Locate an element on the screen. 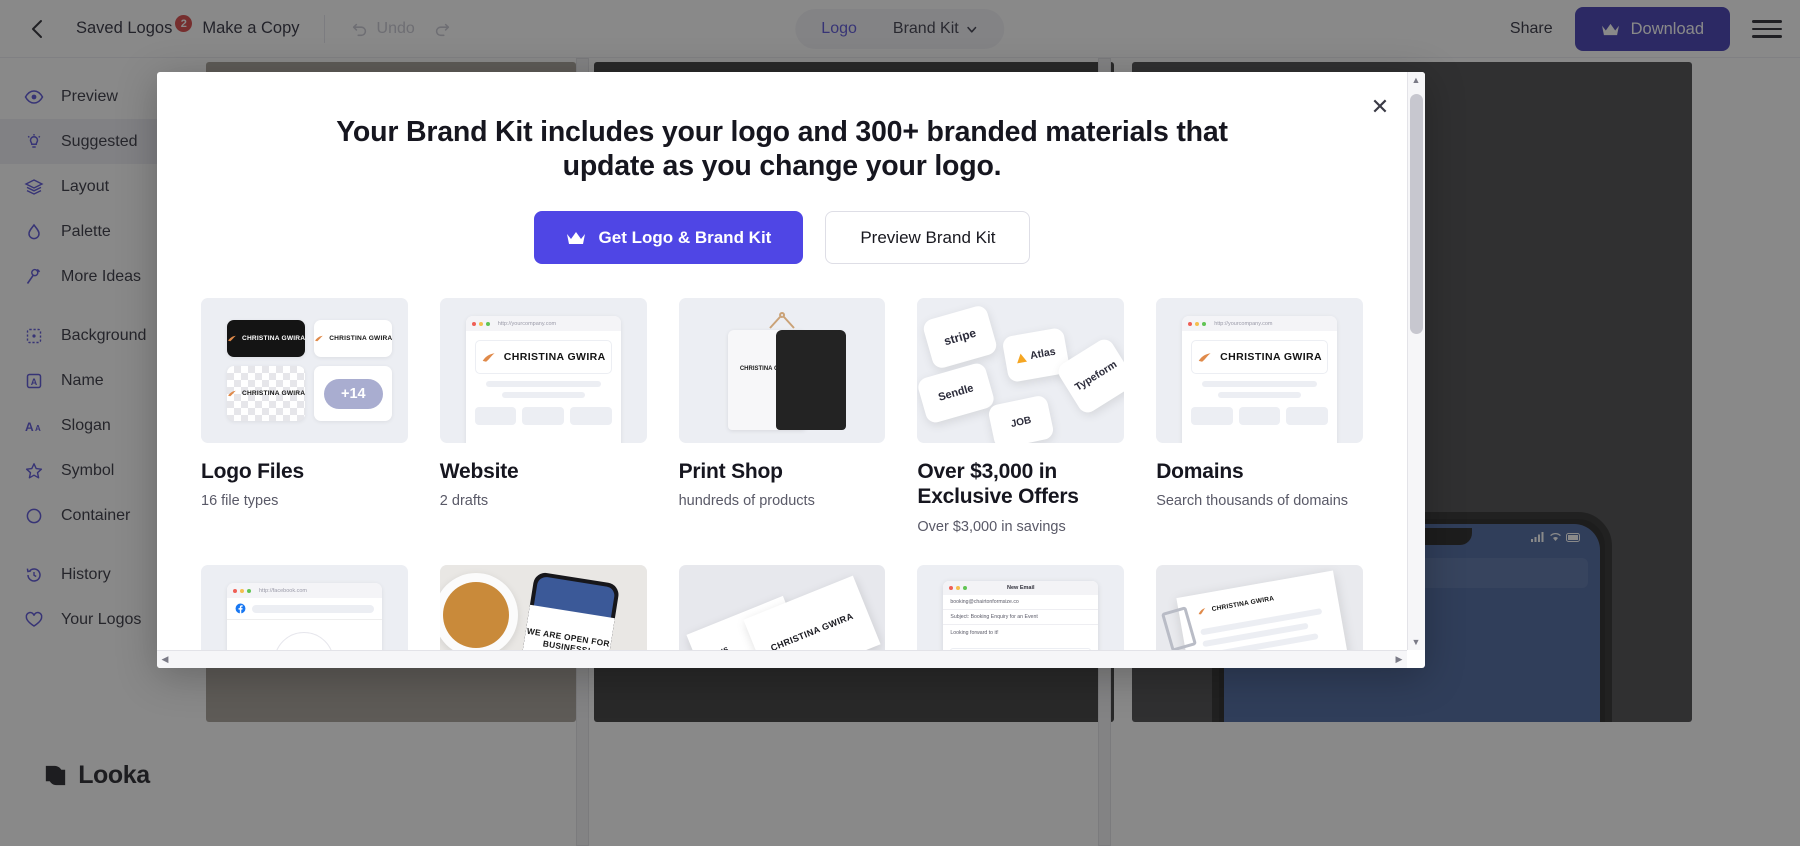 This screenshot has height=846, width=1800. card-thumbnail: http://facebook.com christina gwira is located at coordinates (304, 607).